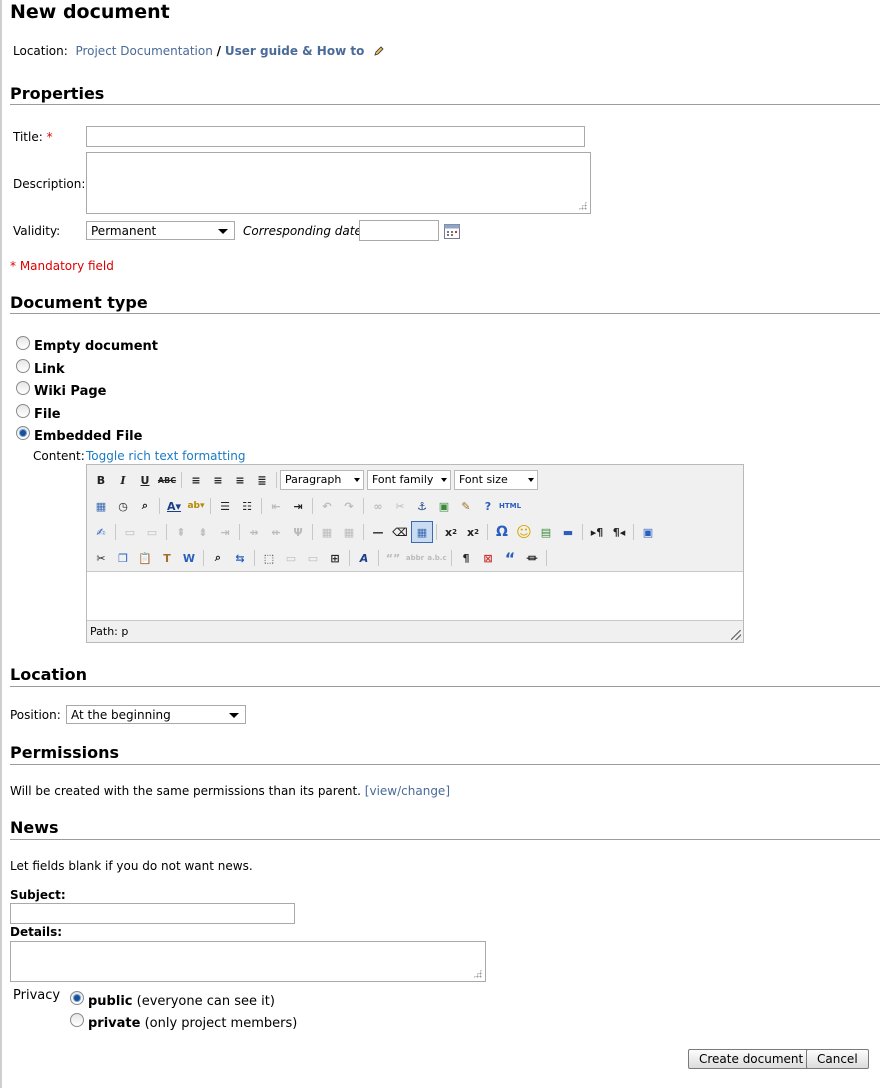 The image size is (880, 1088). Describe the element at coordinates (160, 230) in the screenshot. I see `validity-select: Permanent` at that location.